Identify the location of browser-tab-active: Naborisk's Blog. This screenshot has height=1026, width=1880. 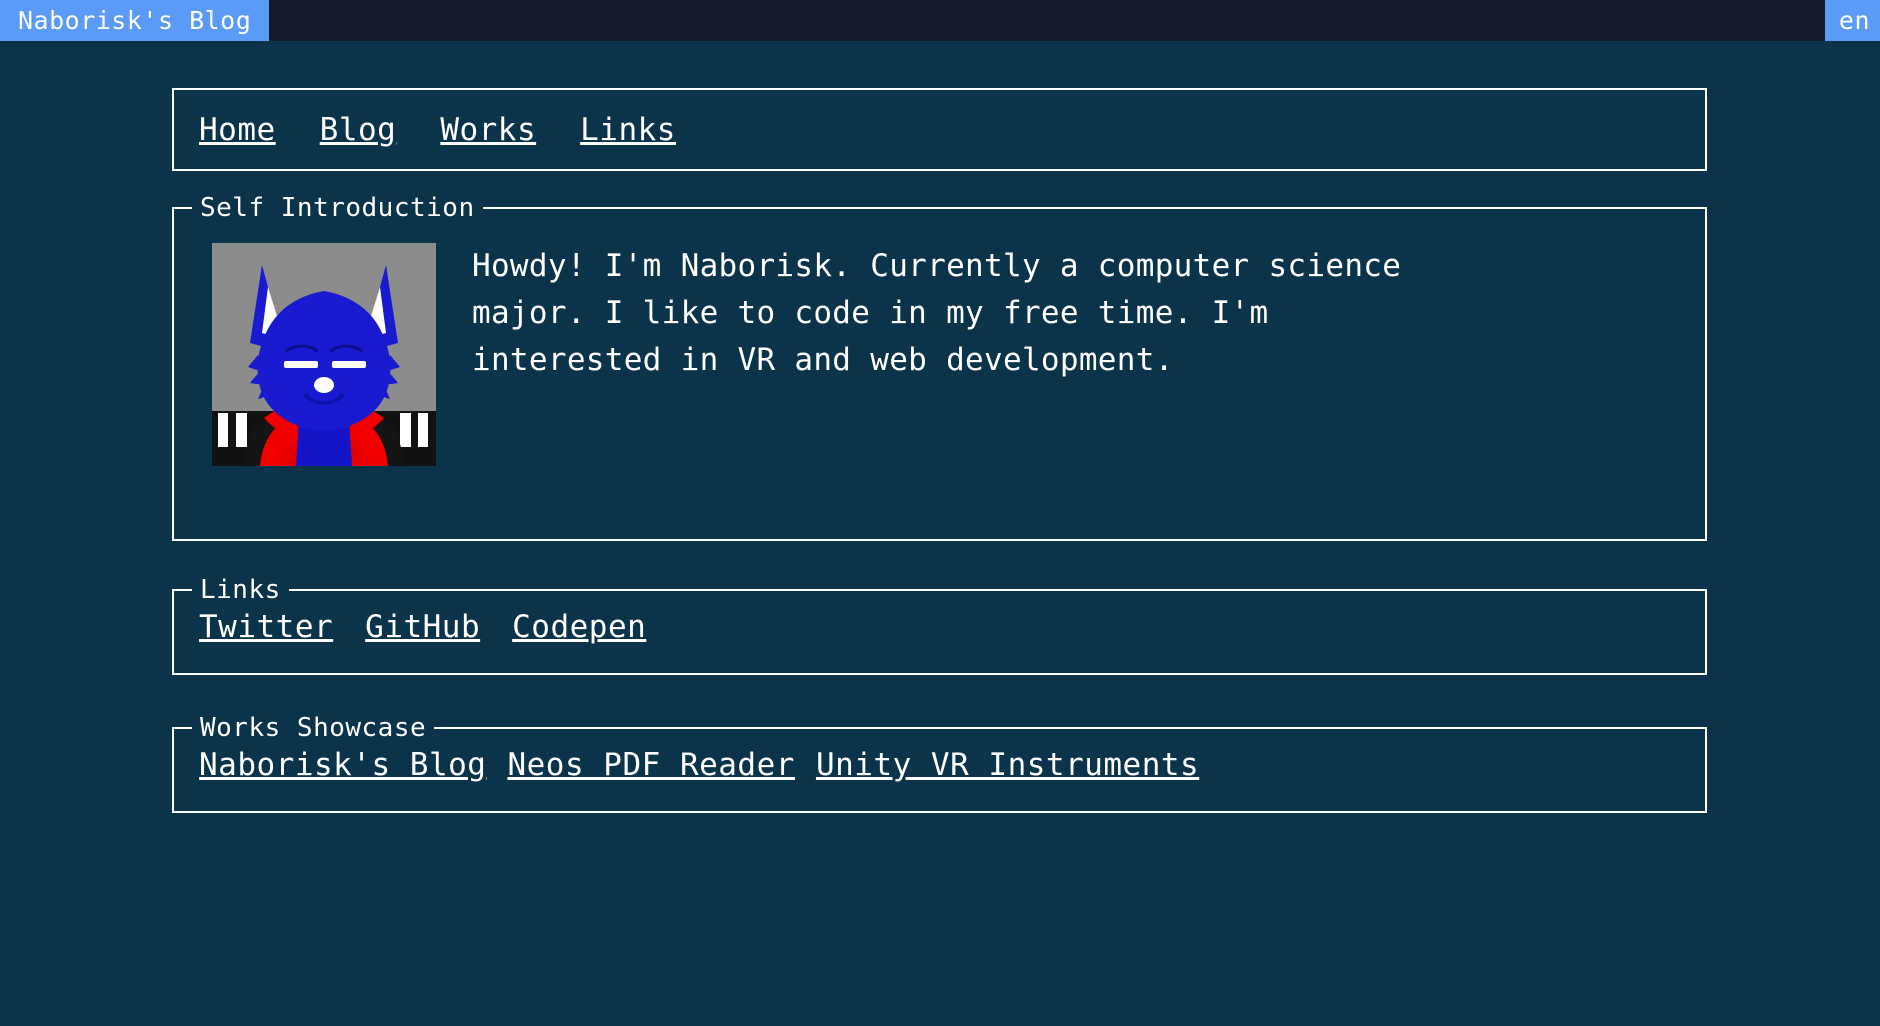
(135, 20).